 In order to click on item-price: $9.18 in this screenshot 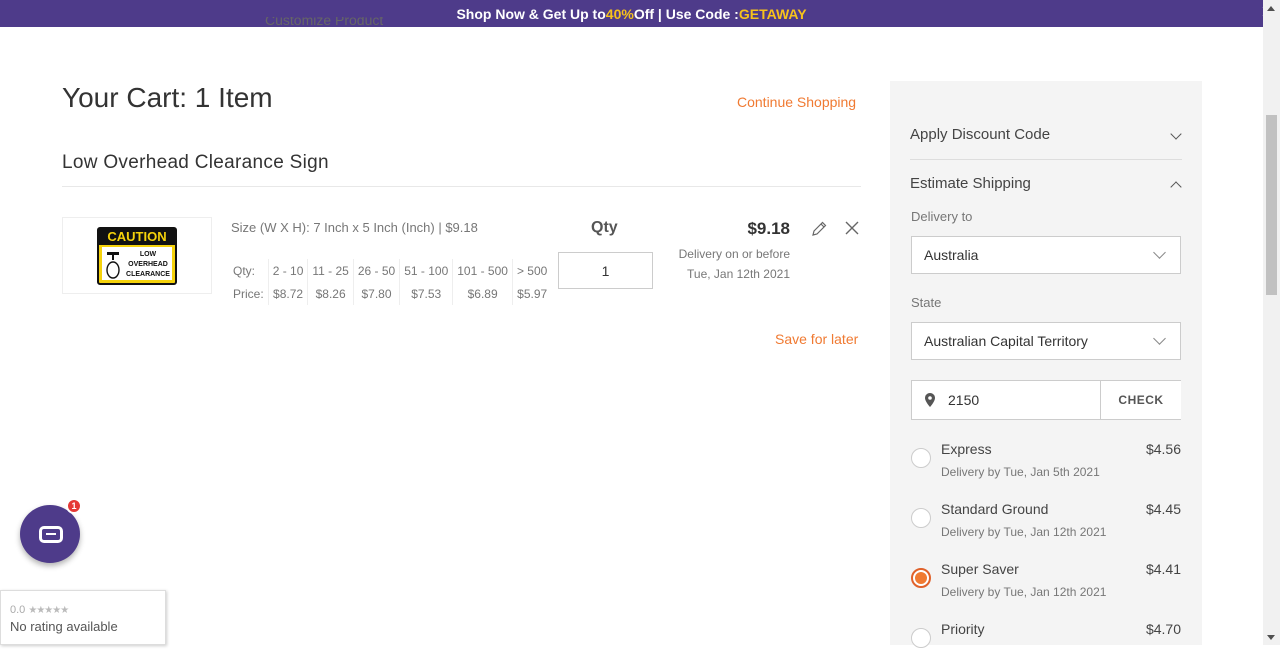, I will do `click(768, 228)`.